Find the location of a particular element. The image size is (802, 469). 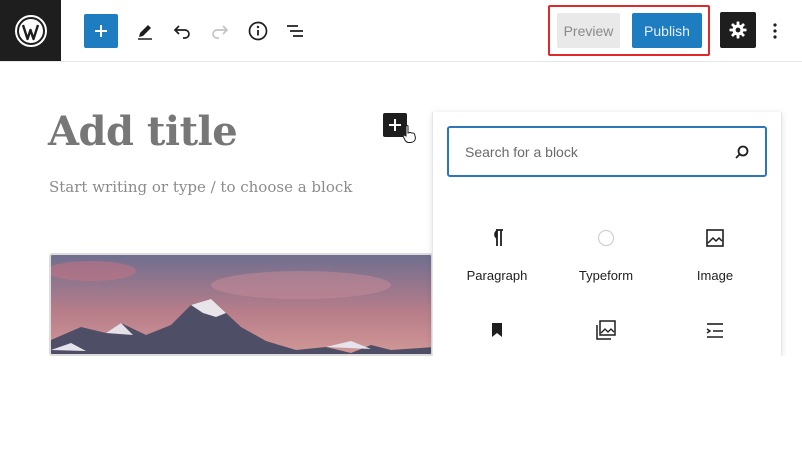

more-vertical-icon is located at coordinates (775, 31).